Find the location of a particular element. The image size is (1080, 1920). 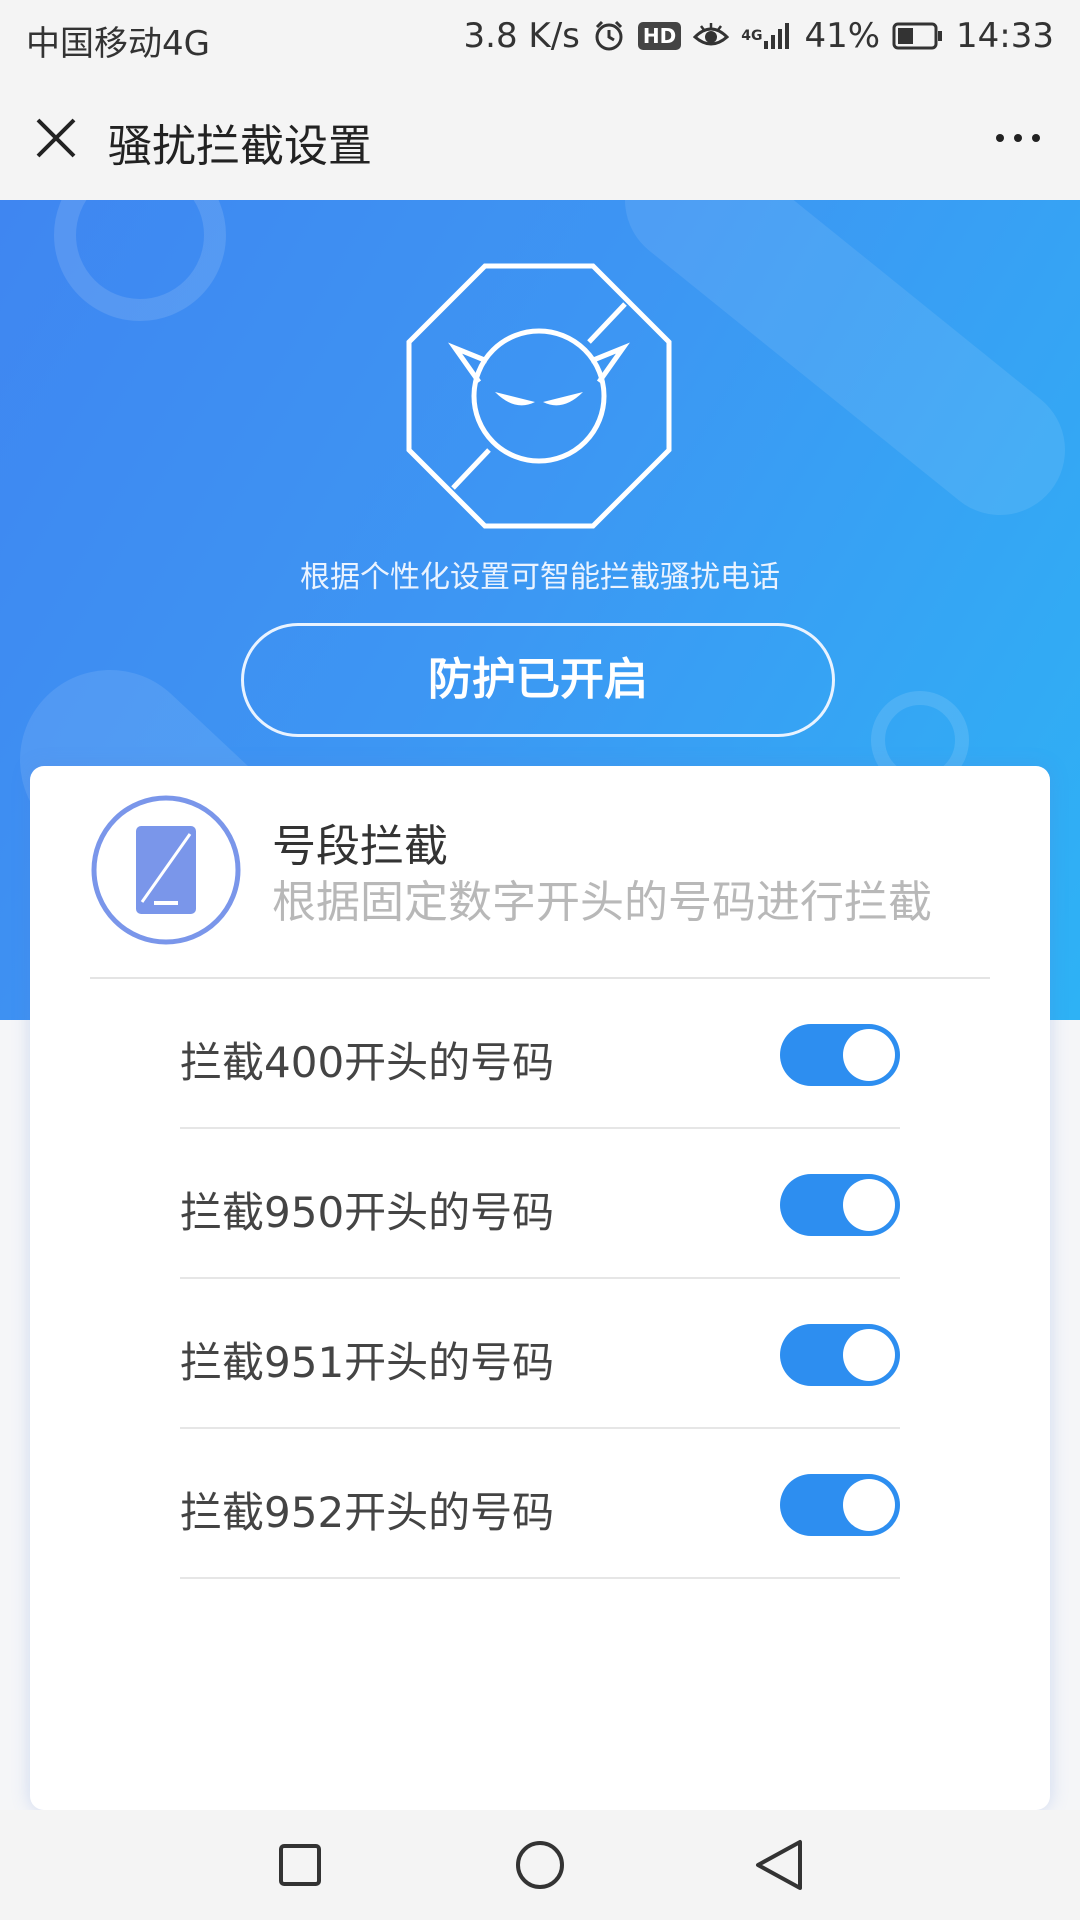

rule-row: 拦截950开头的号码 is located at coordinates (540, 1204).